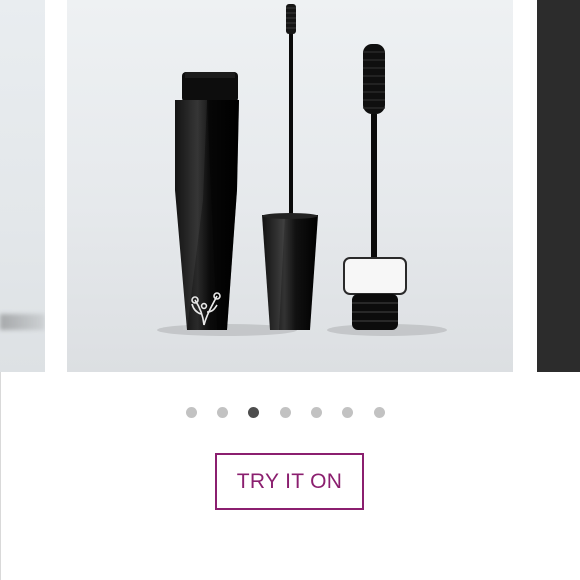 The height and width of the screenshot is (580, 580). What do you see at coordinates (289, 481) in the screenshot?
I see `try-it-on-button: TRY IT ON` at bounding box center [289, 481].